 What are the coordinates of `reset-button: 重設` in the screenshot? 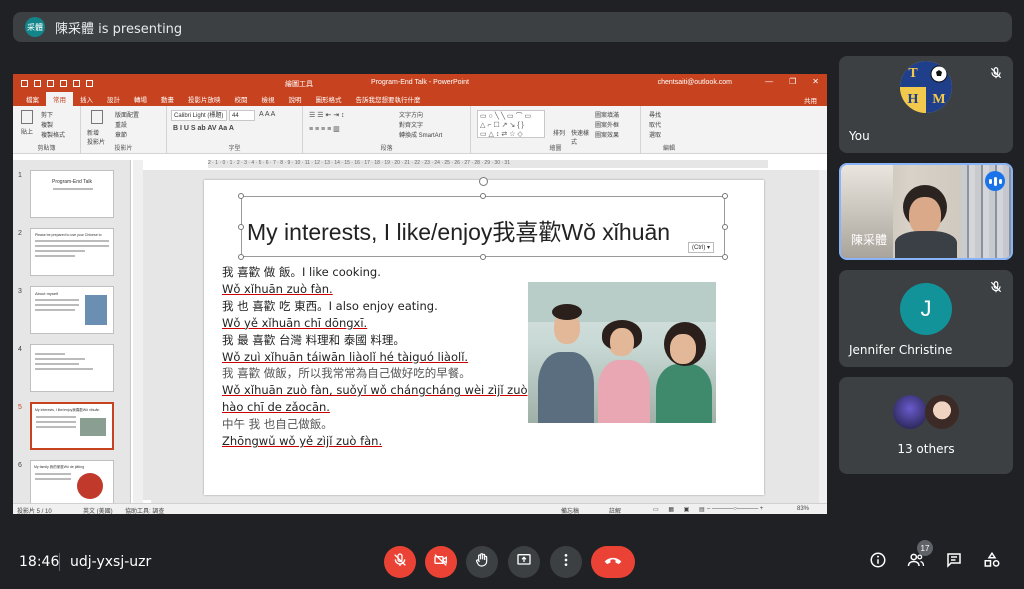 It's located at (121, 124).